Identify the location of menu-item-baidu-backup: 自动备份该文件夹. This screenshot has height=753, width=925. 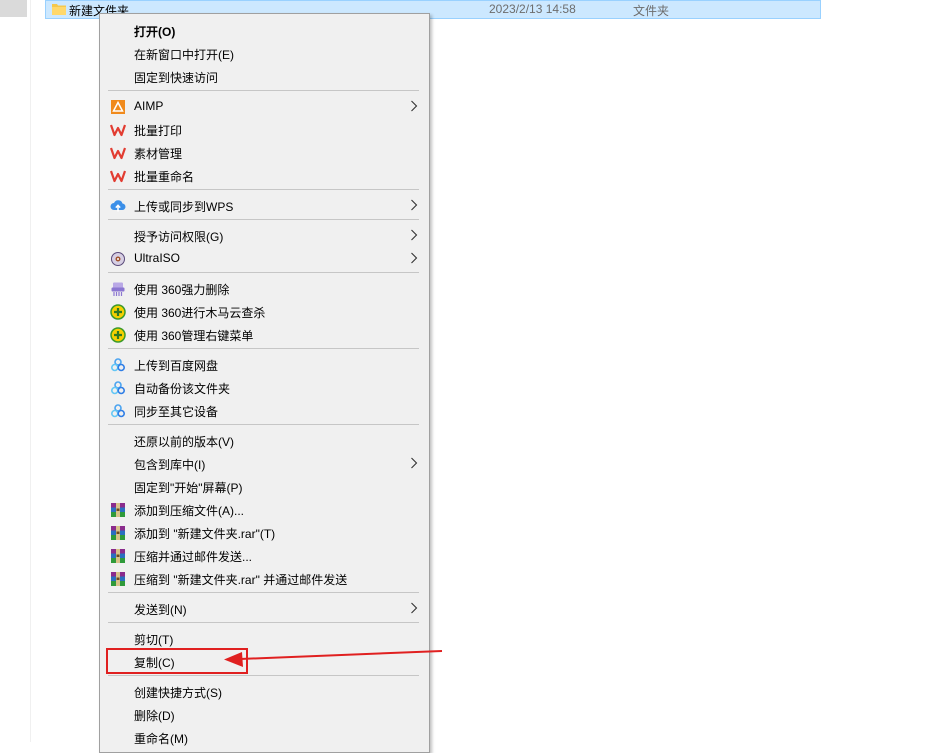
(264, 387).